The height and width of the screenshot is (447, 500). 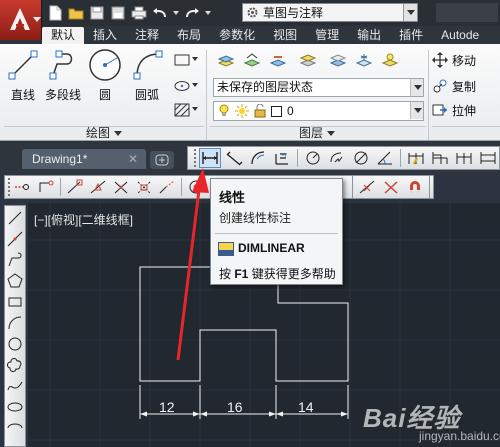 What do you see at coordinates (415, 187) in the screenshot?
I see `osnap-settings-button` at bounding box center [415, 187].